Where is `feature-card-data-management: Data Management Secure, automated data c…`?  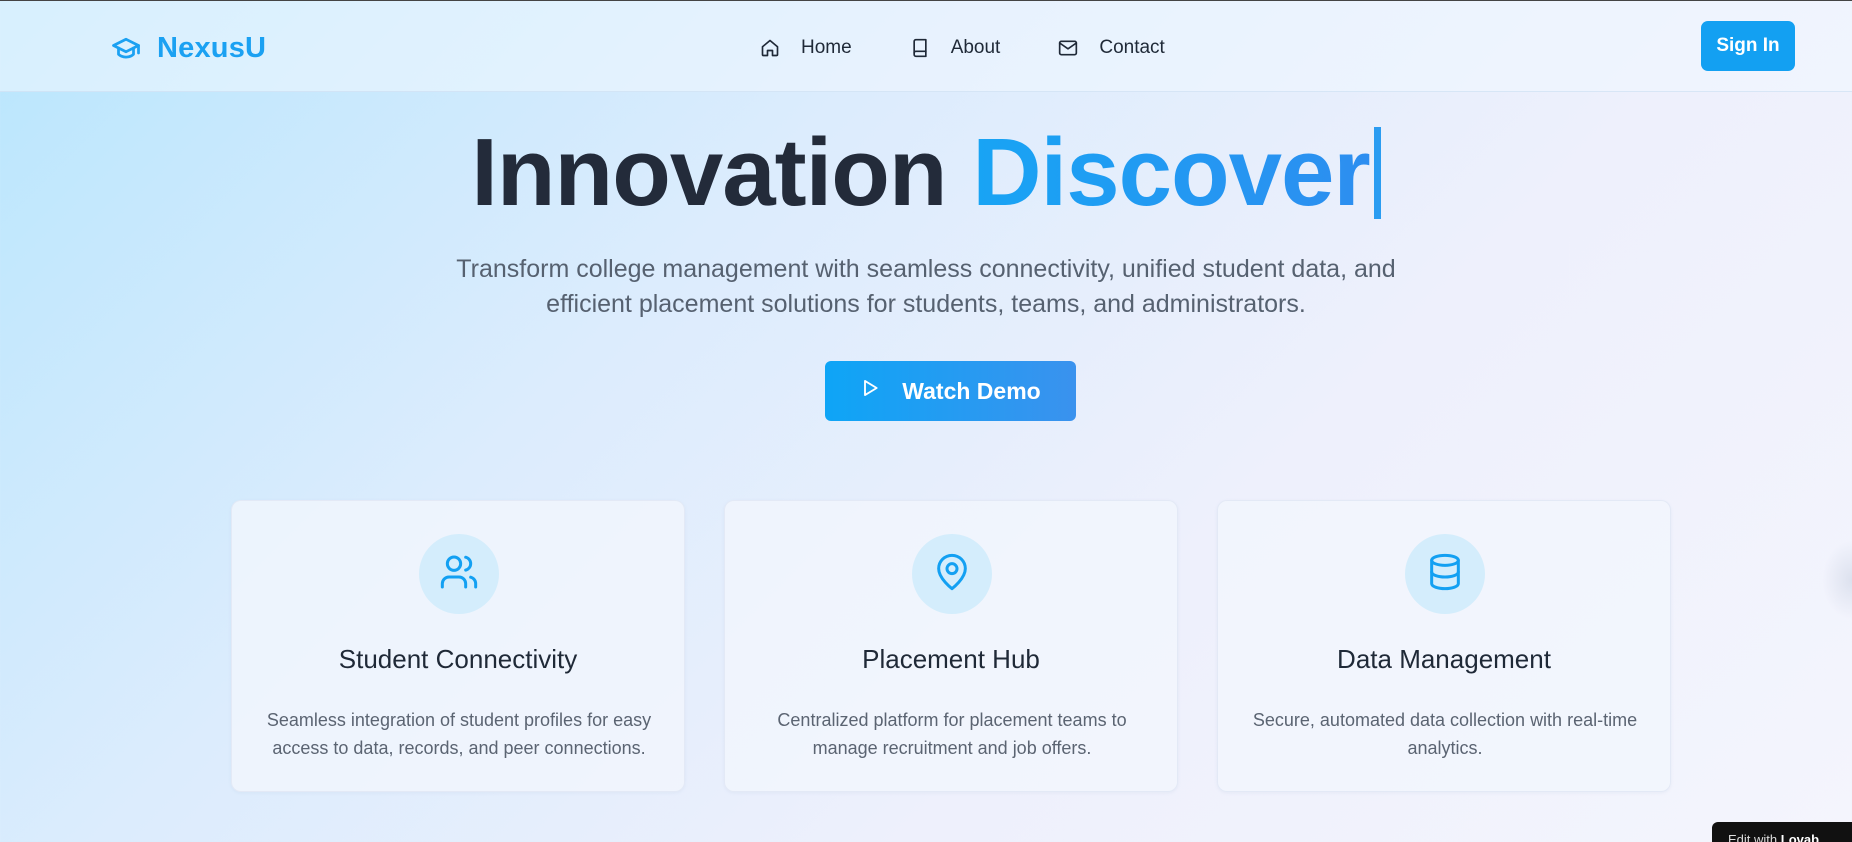
feature-card-data-management: Data Management Secure, automated data c… is located at coordinates (1444, 646).